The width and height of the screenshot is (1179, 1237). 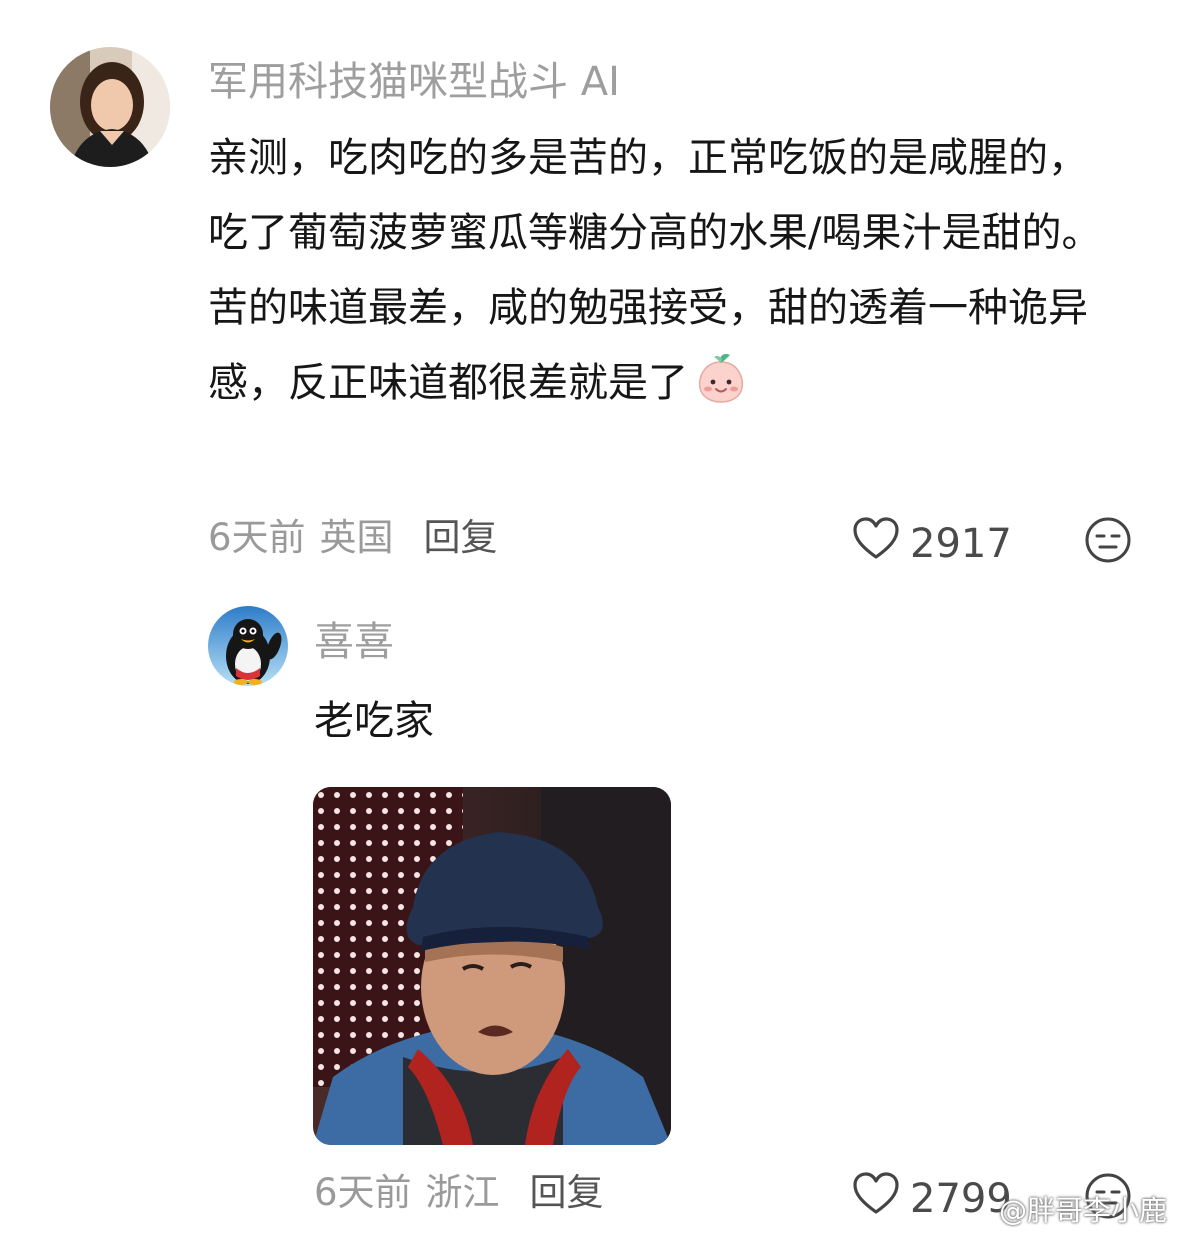 I want to click on reply-time: 6天前, so click(x=363, y=1192).